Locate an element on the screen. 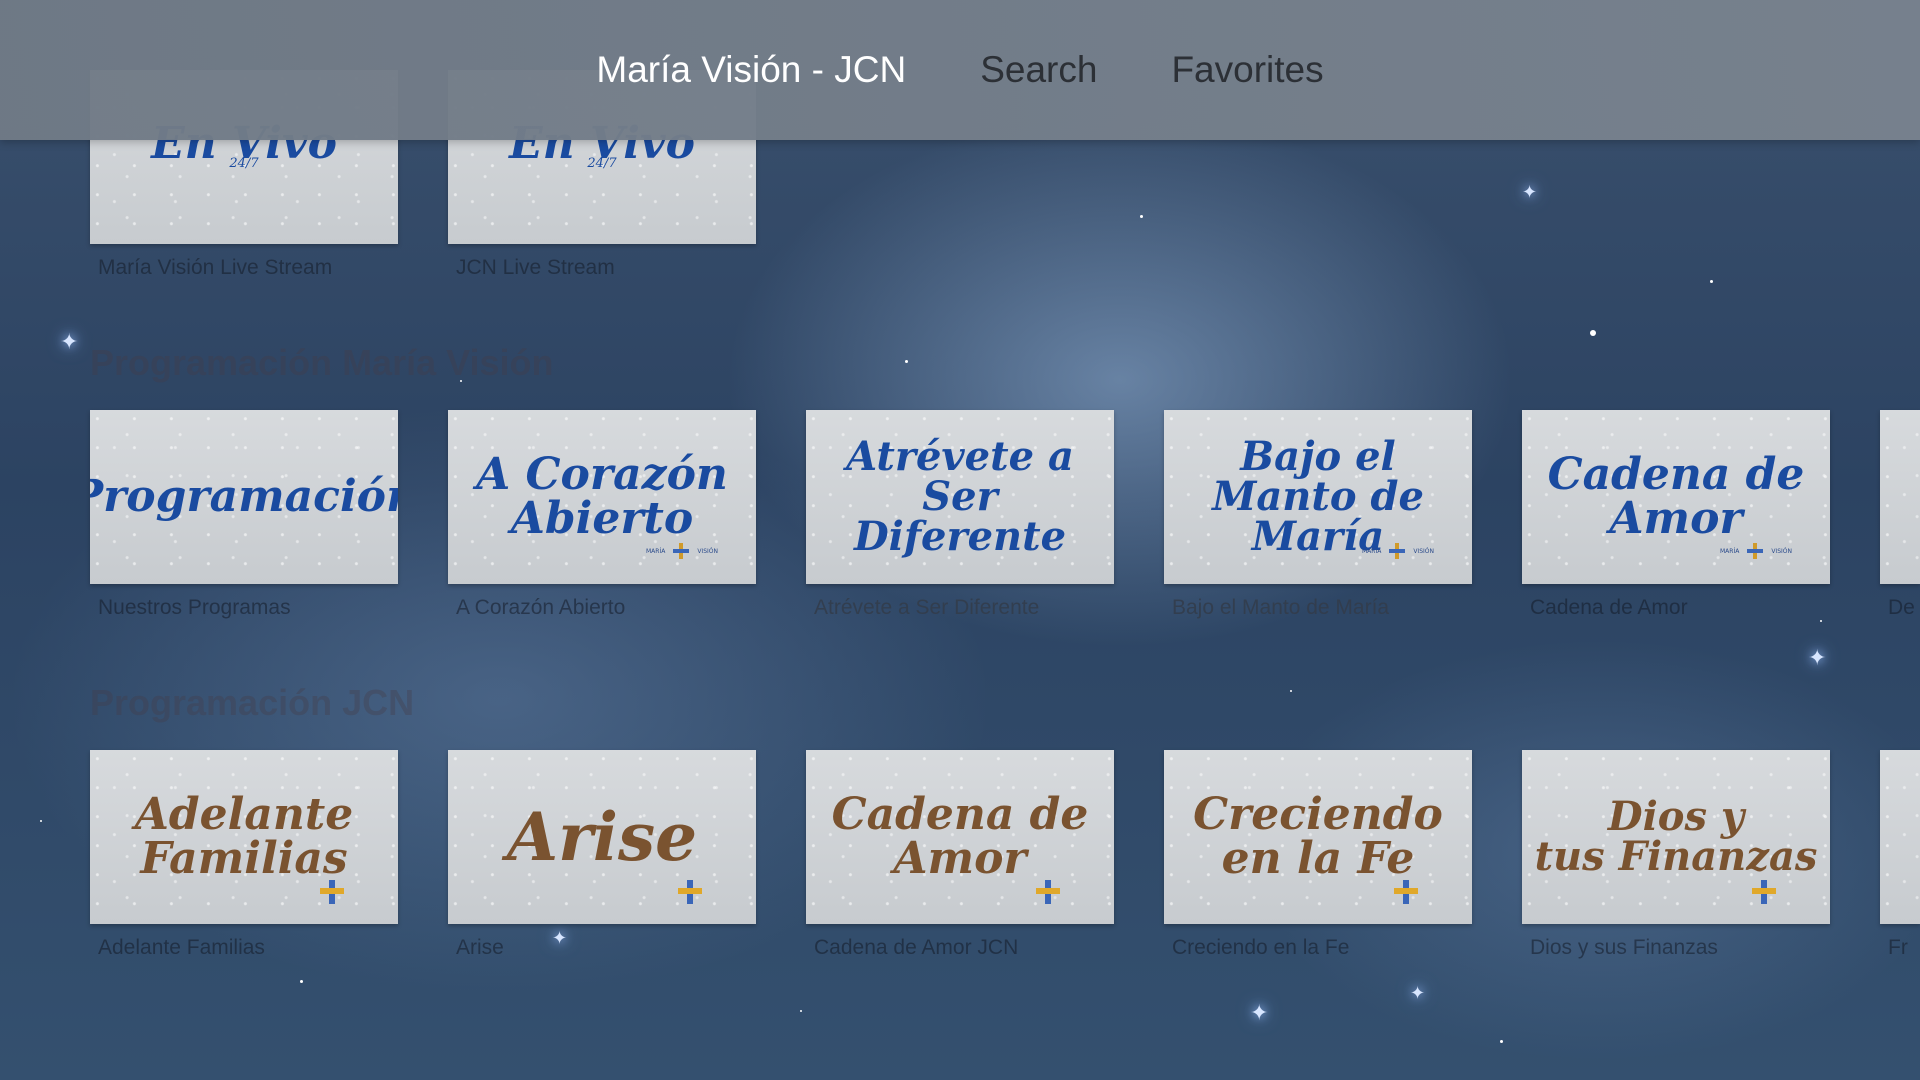 The width and height of the screenshot is (1920, 1080). tile-caption: Atrévete a Ser Diferente is located at coordinates (927, 607).